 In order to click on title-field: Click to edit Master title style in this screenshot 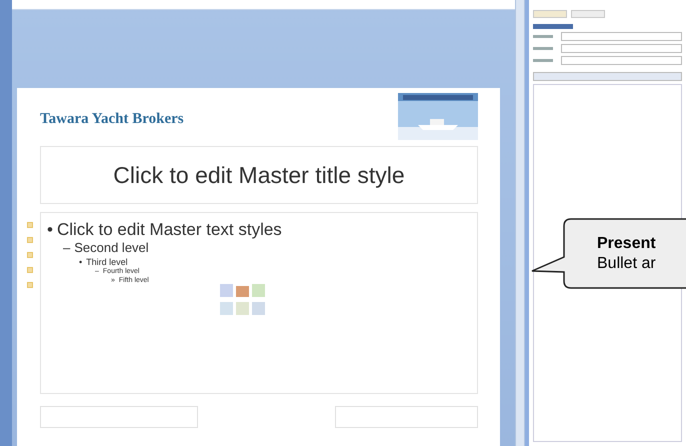, I will do `click(259, 175)`.